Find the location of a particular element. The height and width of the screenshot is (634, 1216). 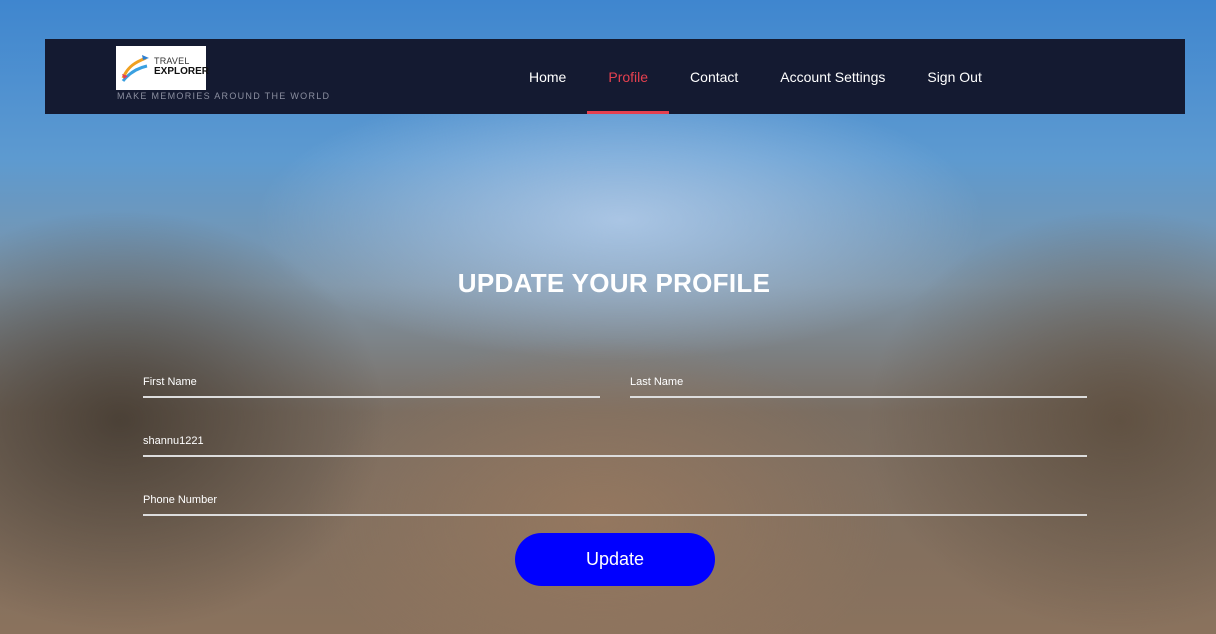

username-field is located at coordinates (615, 442).